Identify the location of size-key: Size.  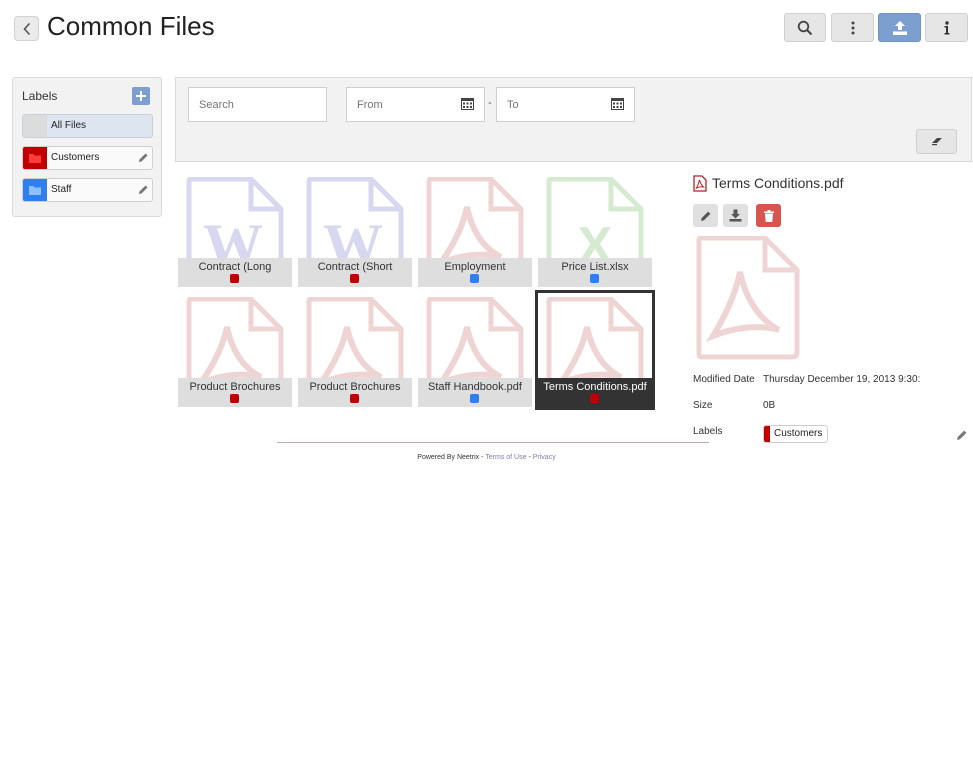
(703, 405).